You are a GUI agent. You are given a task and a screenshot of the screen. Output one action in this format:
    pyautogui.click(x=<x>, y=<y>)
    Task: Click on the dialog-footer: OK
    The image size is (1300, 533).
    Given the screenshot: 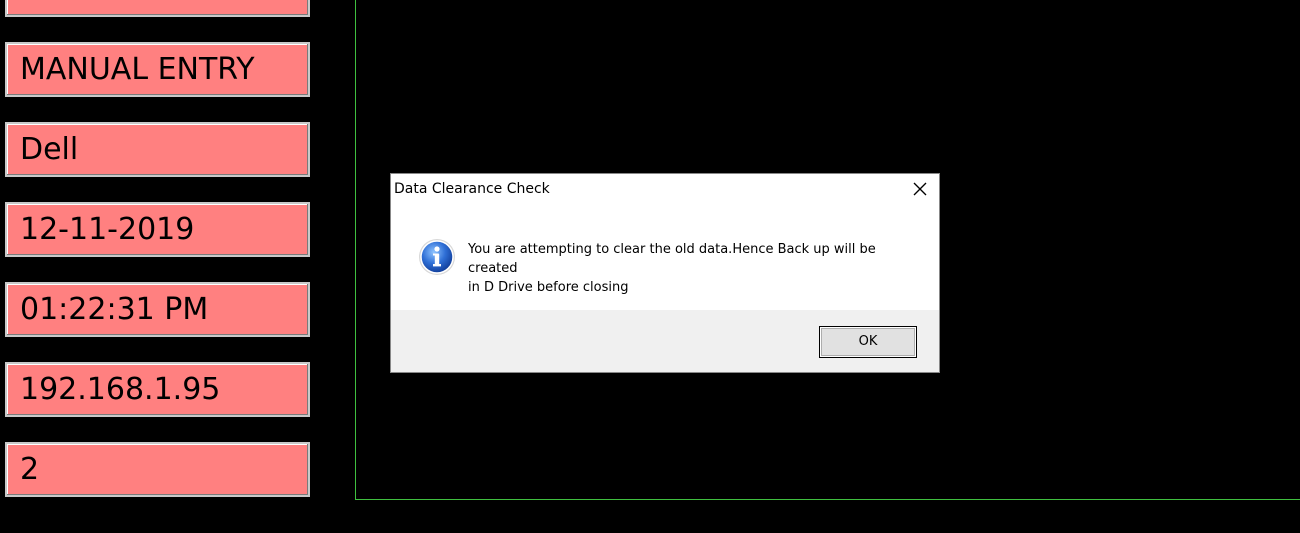 What is the action you would take?
    pyautogui.click(x=665, y=341)
    